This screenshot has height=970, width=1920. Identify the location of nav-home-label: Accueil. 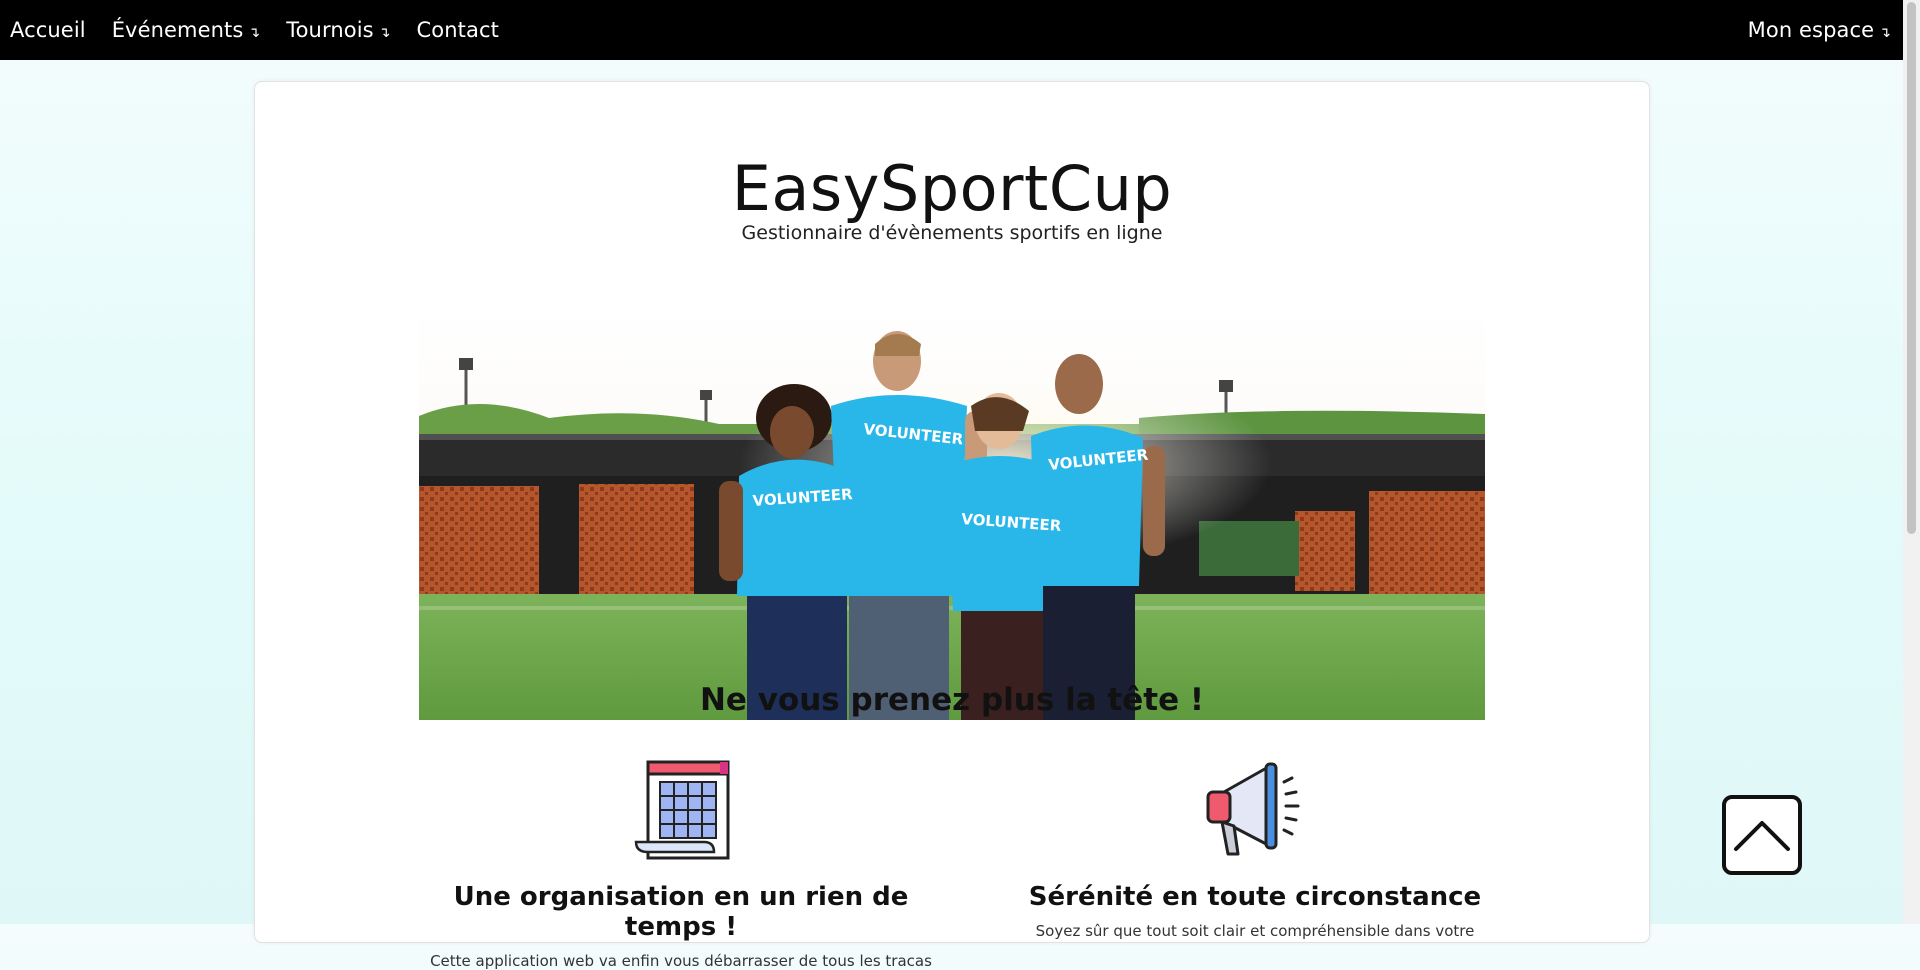
(48, 30).